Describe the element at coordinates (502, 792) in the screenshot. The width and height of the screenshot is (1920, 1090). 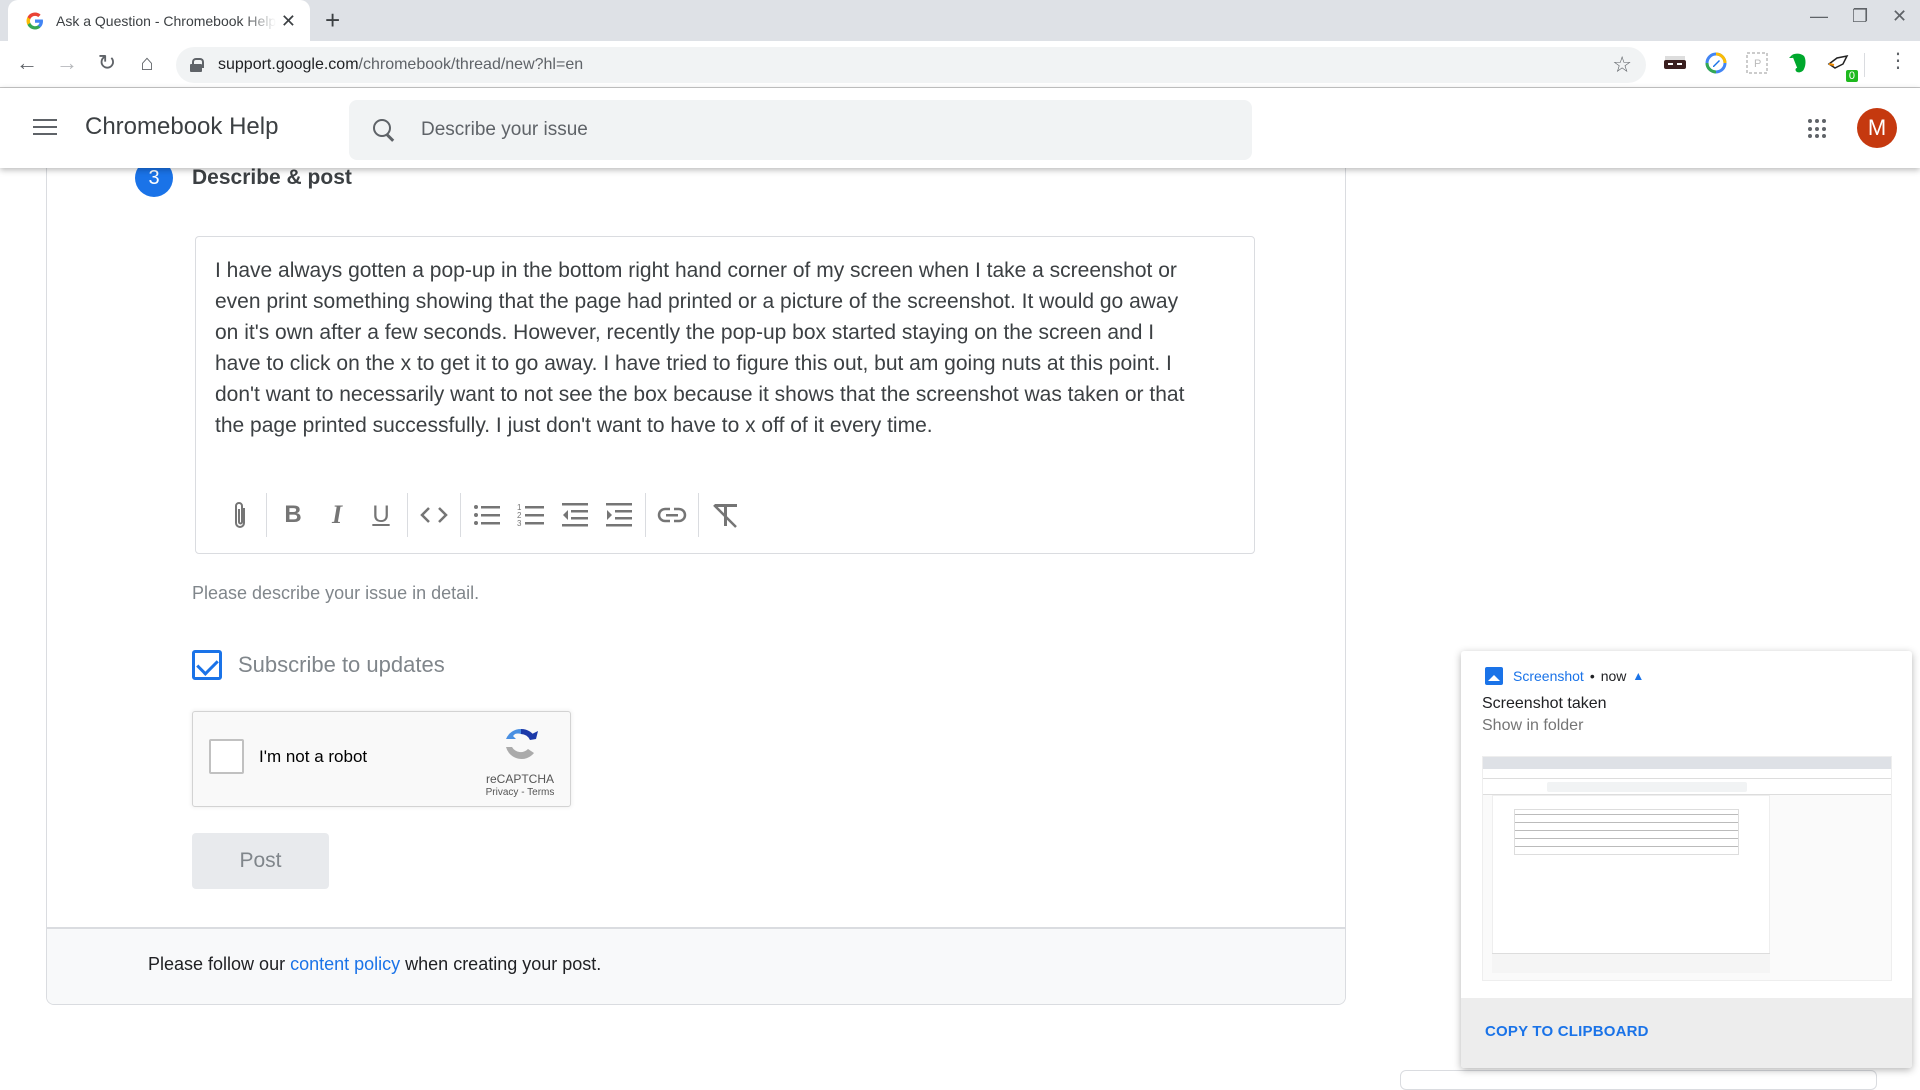
I see `recaptcha-privacy-link: Privacy` at that location.